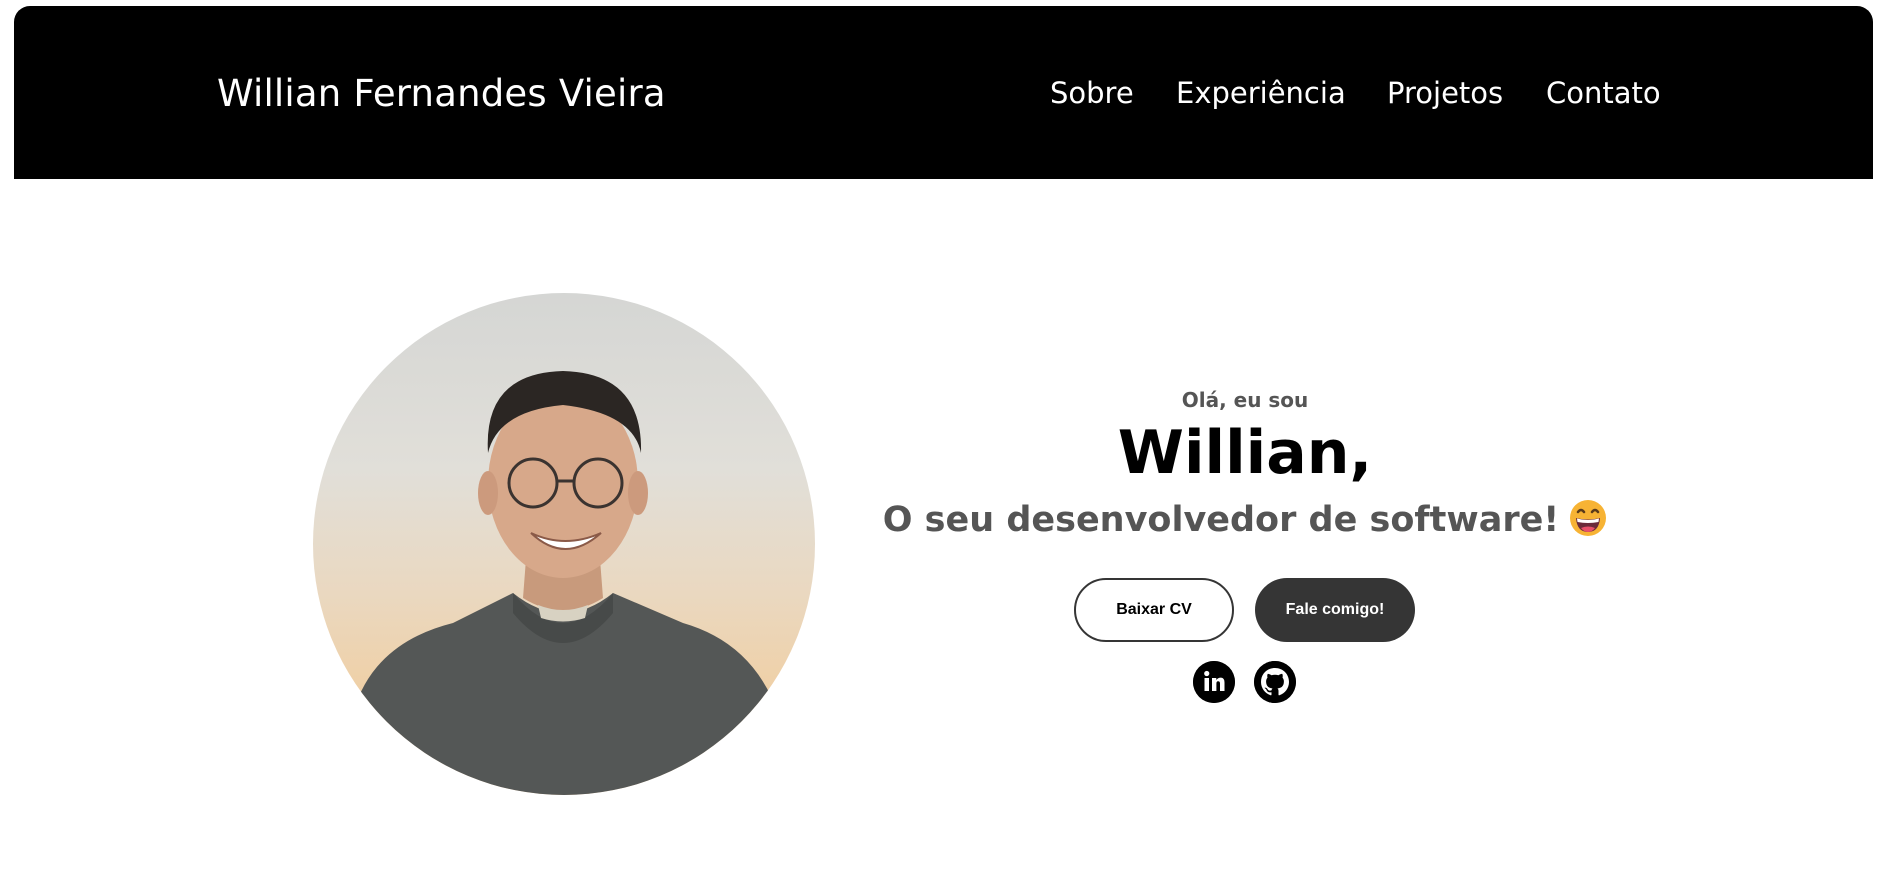 The width and height of the screenshot is (1886, 869). What do you see at coordinates (1275, 682) in the screenshot?
I see `github-icon` at bounding box center [1275, 682].